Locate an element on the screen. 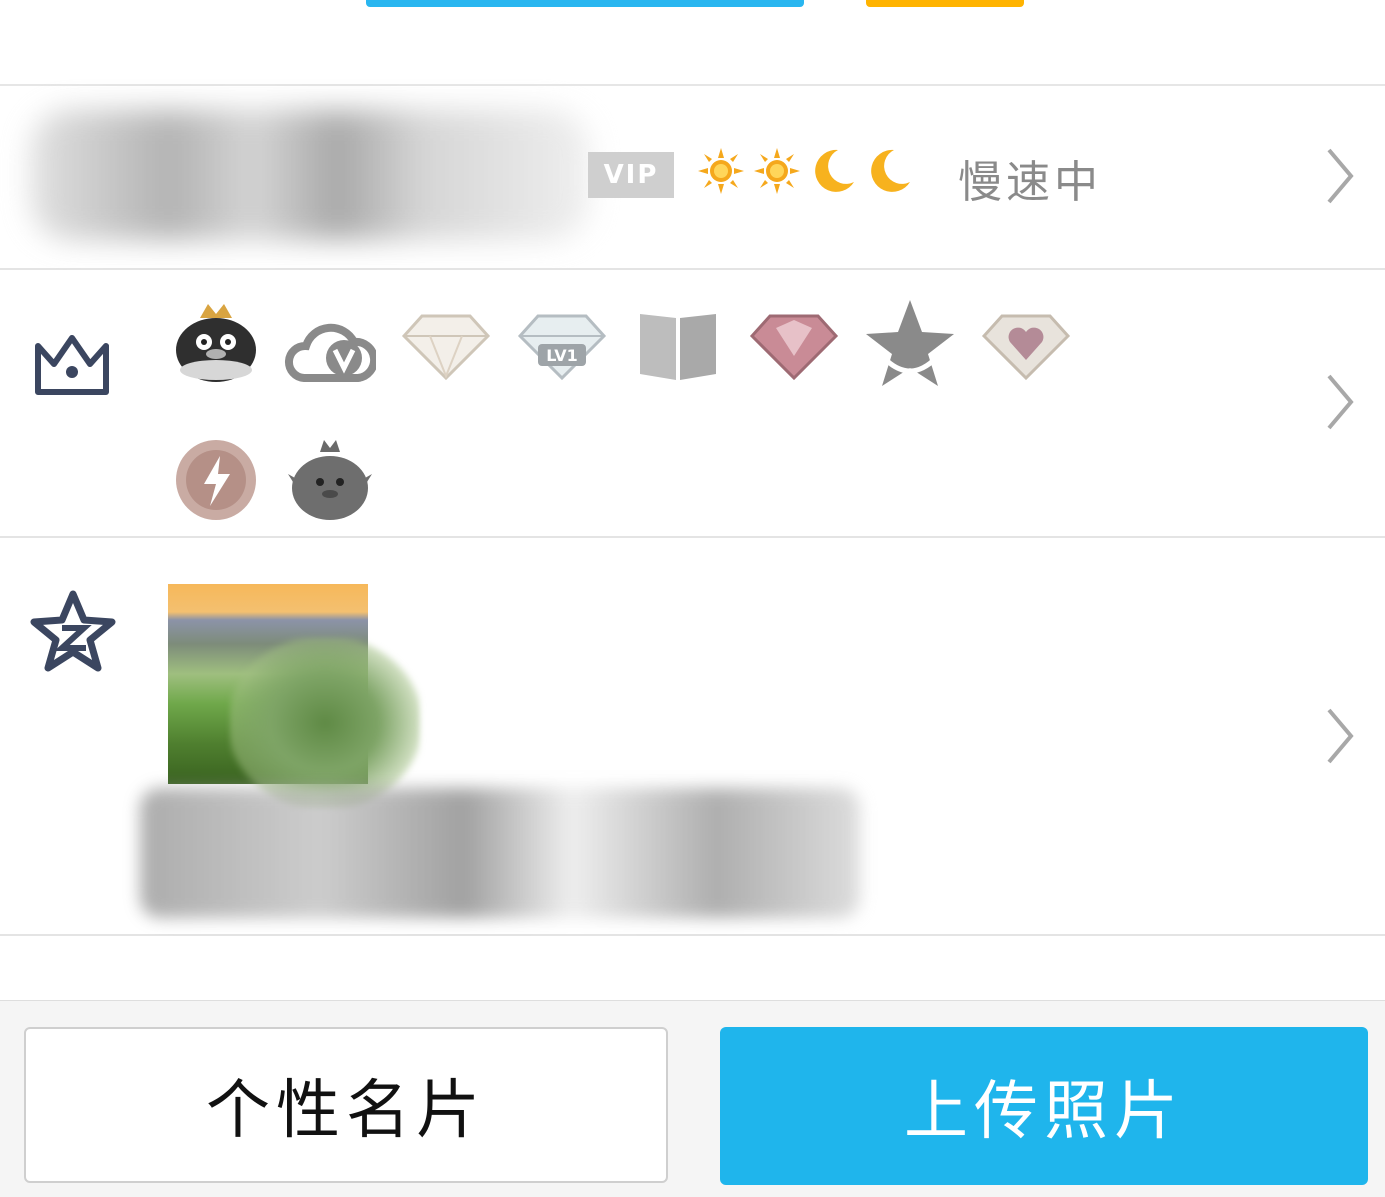 The width and height of the screenshot is (1385, 1197). cloud-v-icon is located at coordinates (331, 344).